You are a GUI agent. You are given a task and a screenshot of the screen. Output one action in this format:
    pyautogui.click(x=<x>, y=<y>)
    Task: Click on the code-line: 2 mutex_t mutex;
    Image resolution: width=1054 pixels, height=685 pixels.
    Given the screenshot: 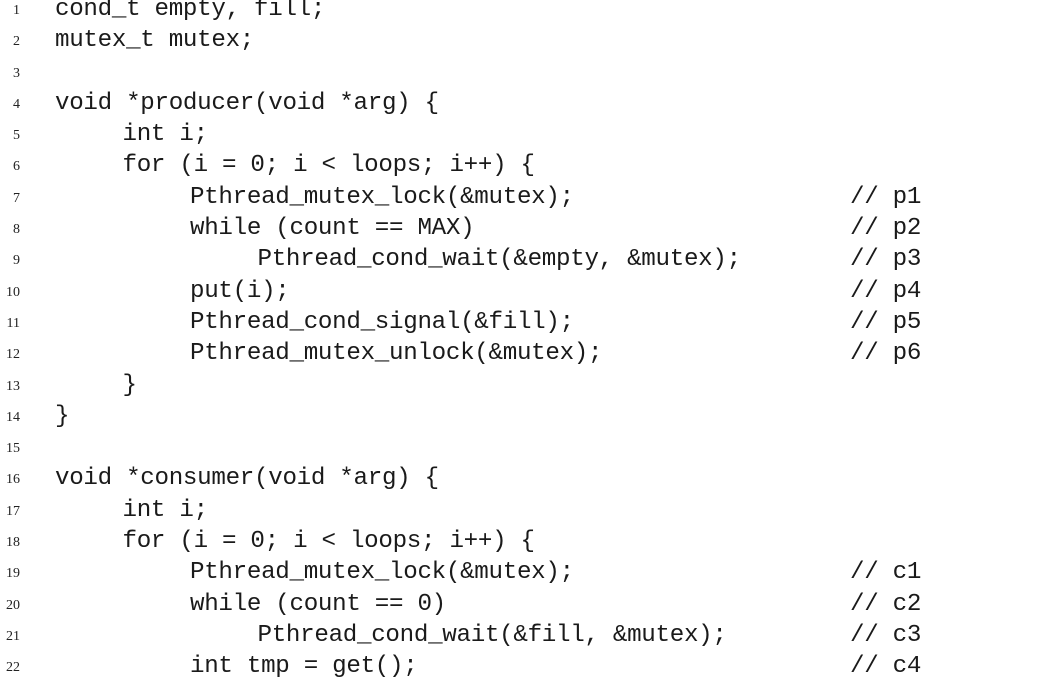 What is the action you would take?
    pyautogui.click(x=527, y=40)
    